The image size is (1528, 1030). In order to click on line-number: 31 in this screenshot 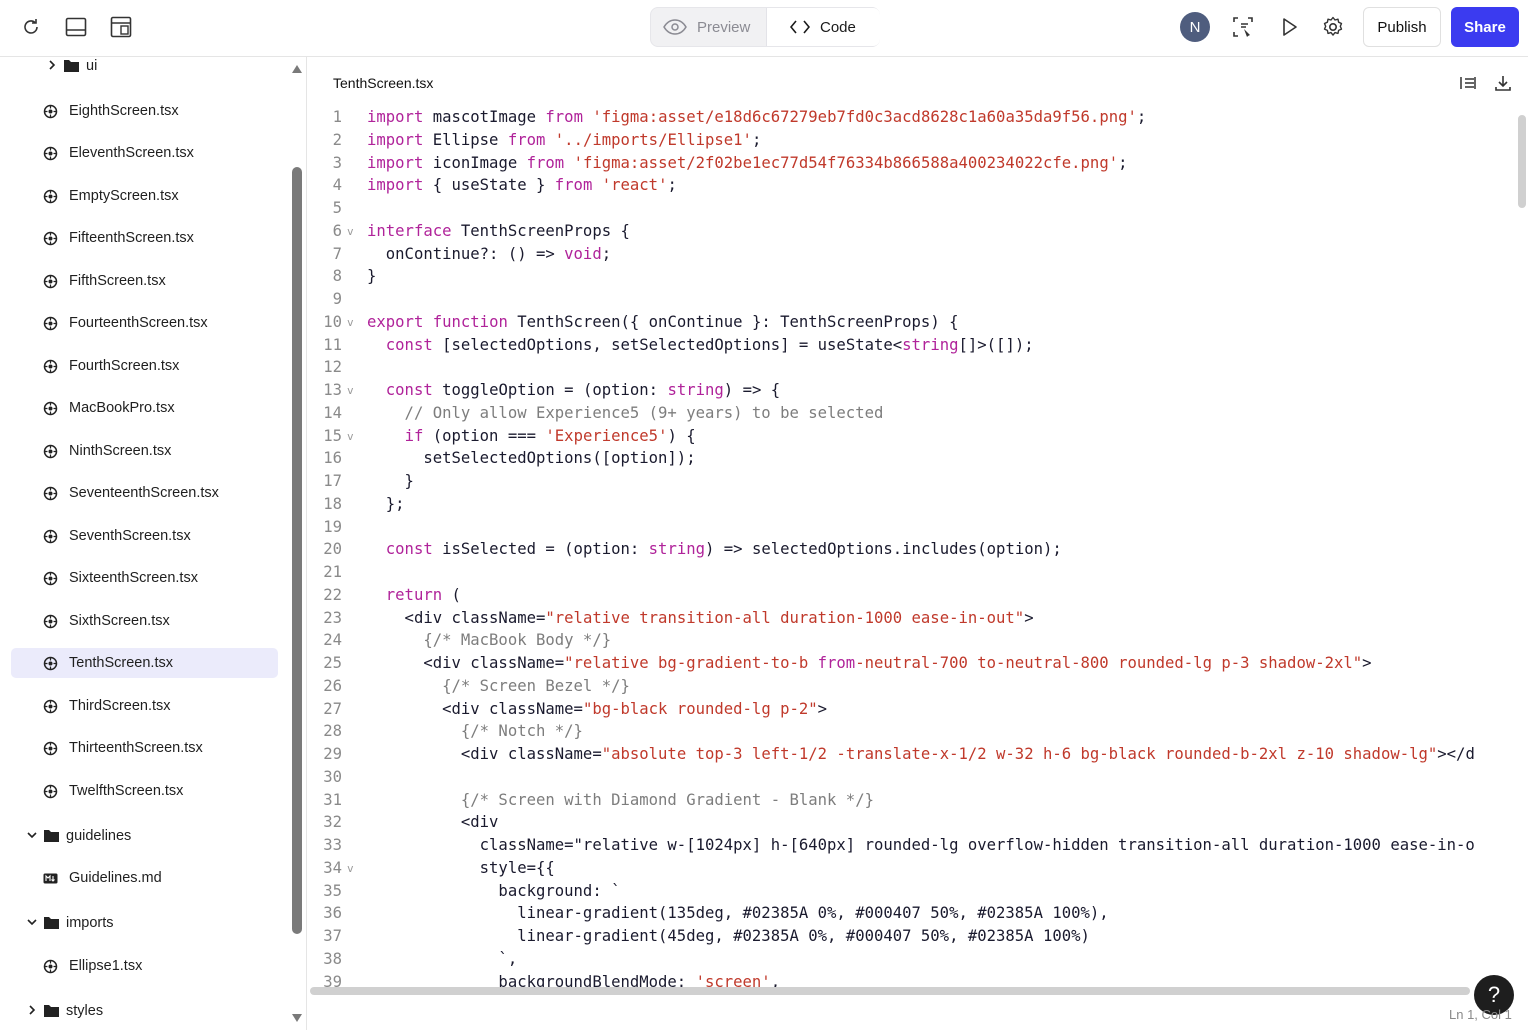, I will do `click(332, 799)`.